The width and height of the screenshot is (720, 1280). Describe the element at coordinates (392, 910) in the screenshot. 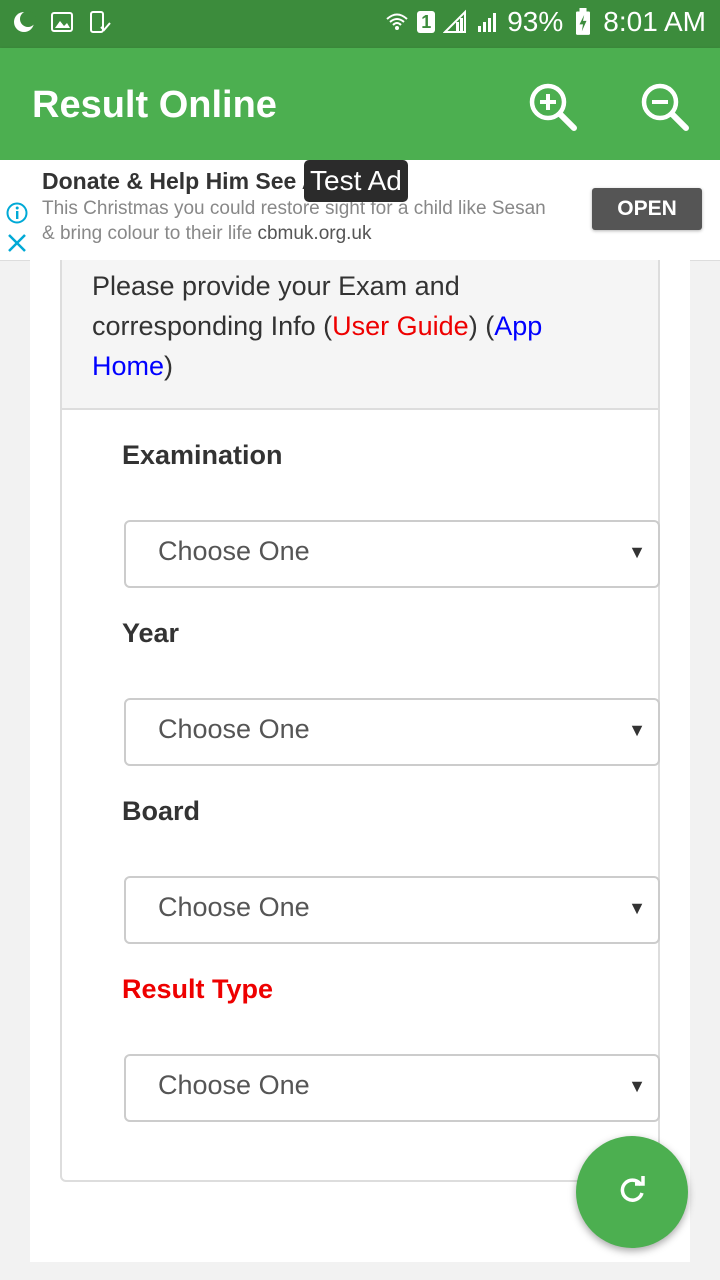

I see `board-select: Choose One ▼` at that location.